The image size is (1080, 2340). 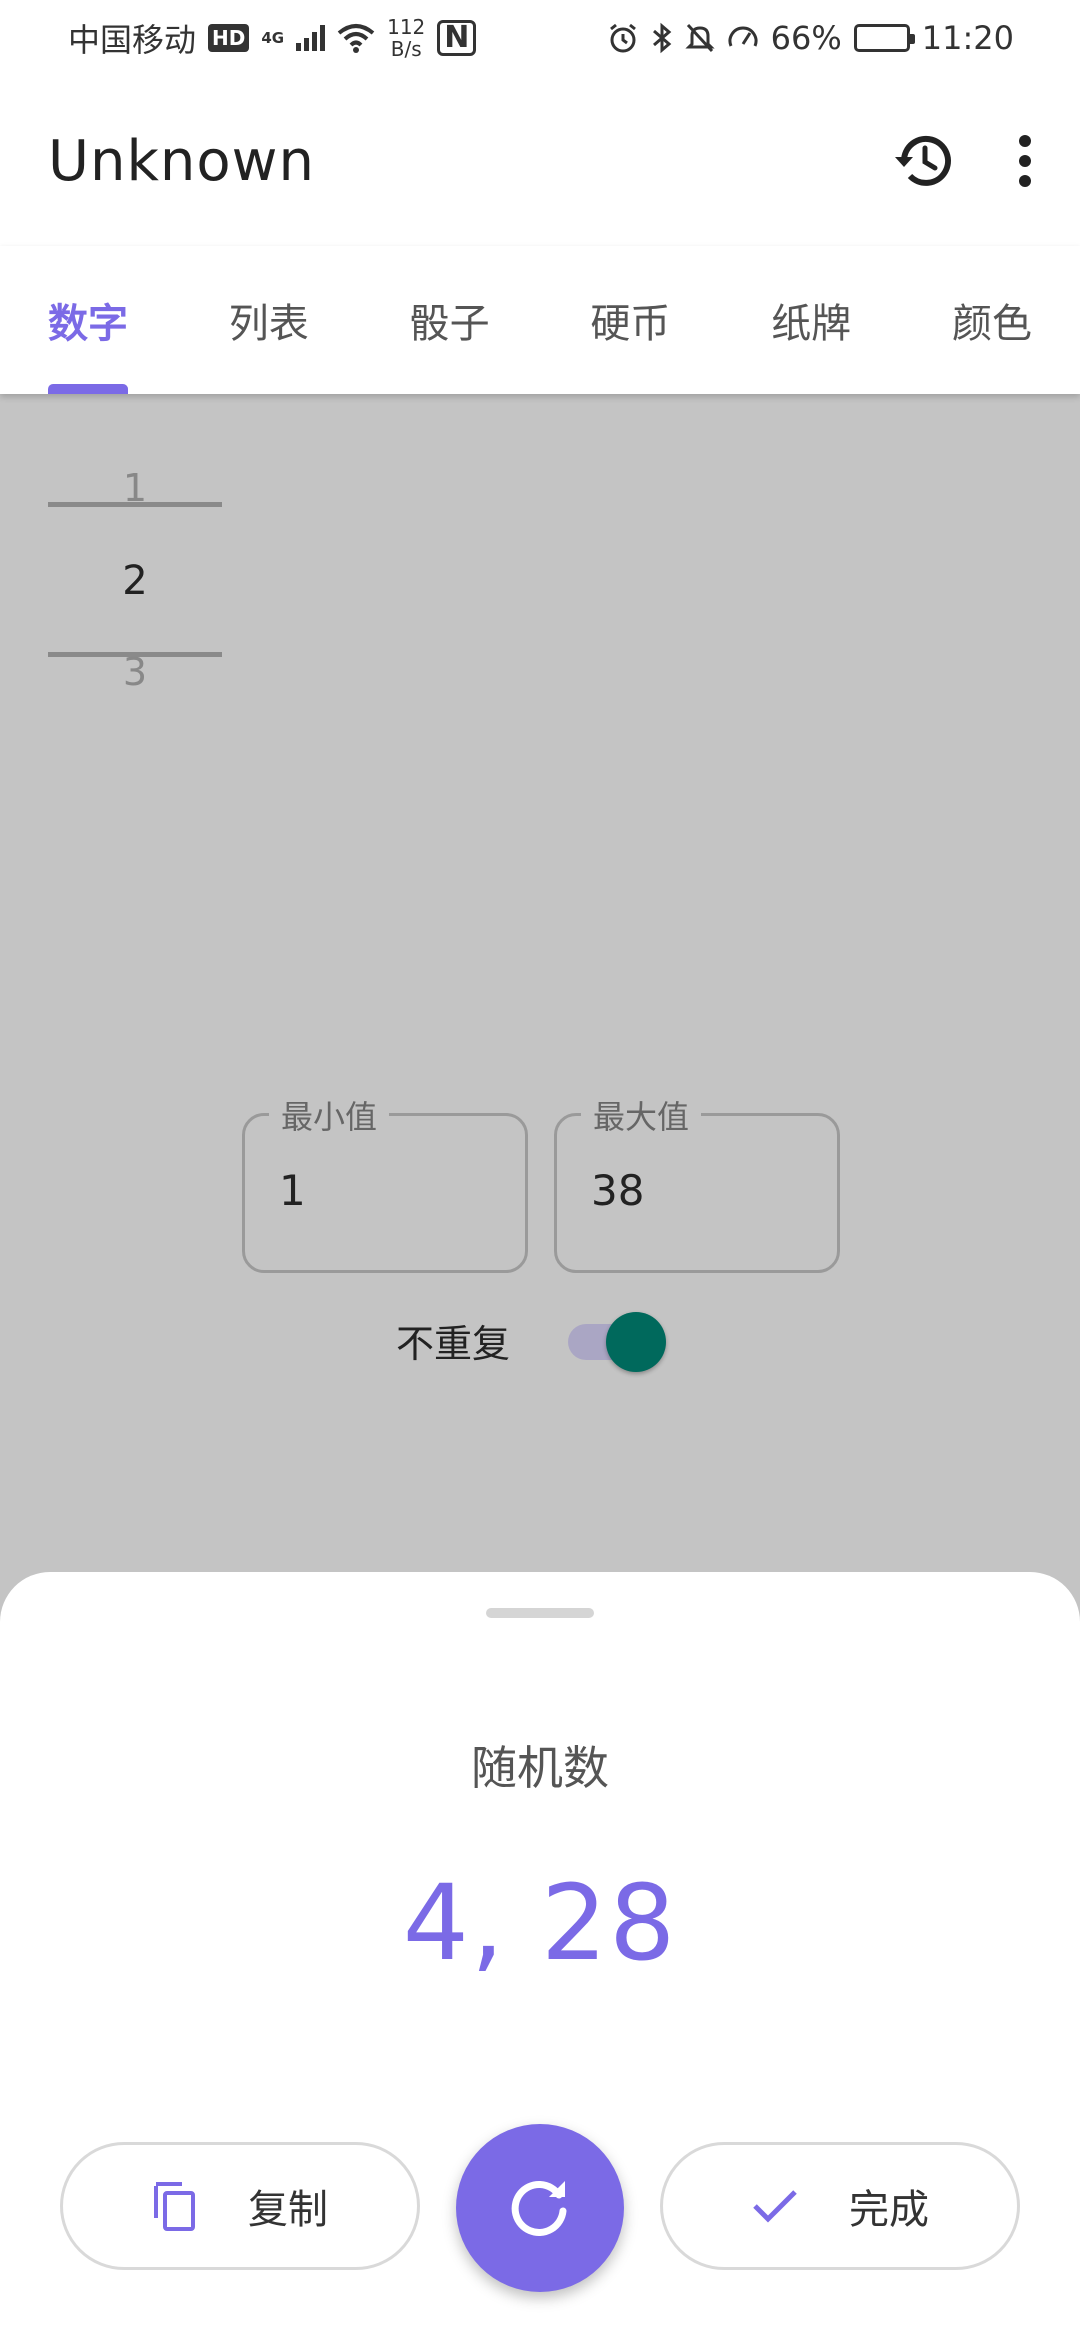 I want to click on network-type: 4G, so click(x=273, y=38).